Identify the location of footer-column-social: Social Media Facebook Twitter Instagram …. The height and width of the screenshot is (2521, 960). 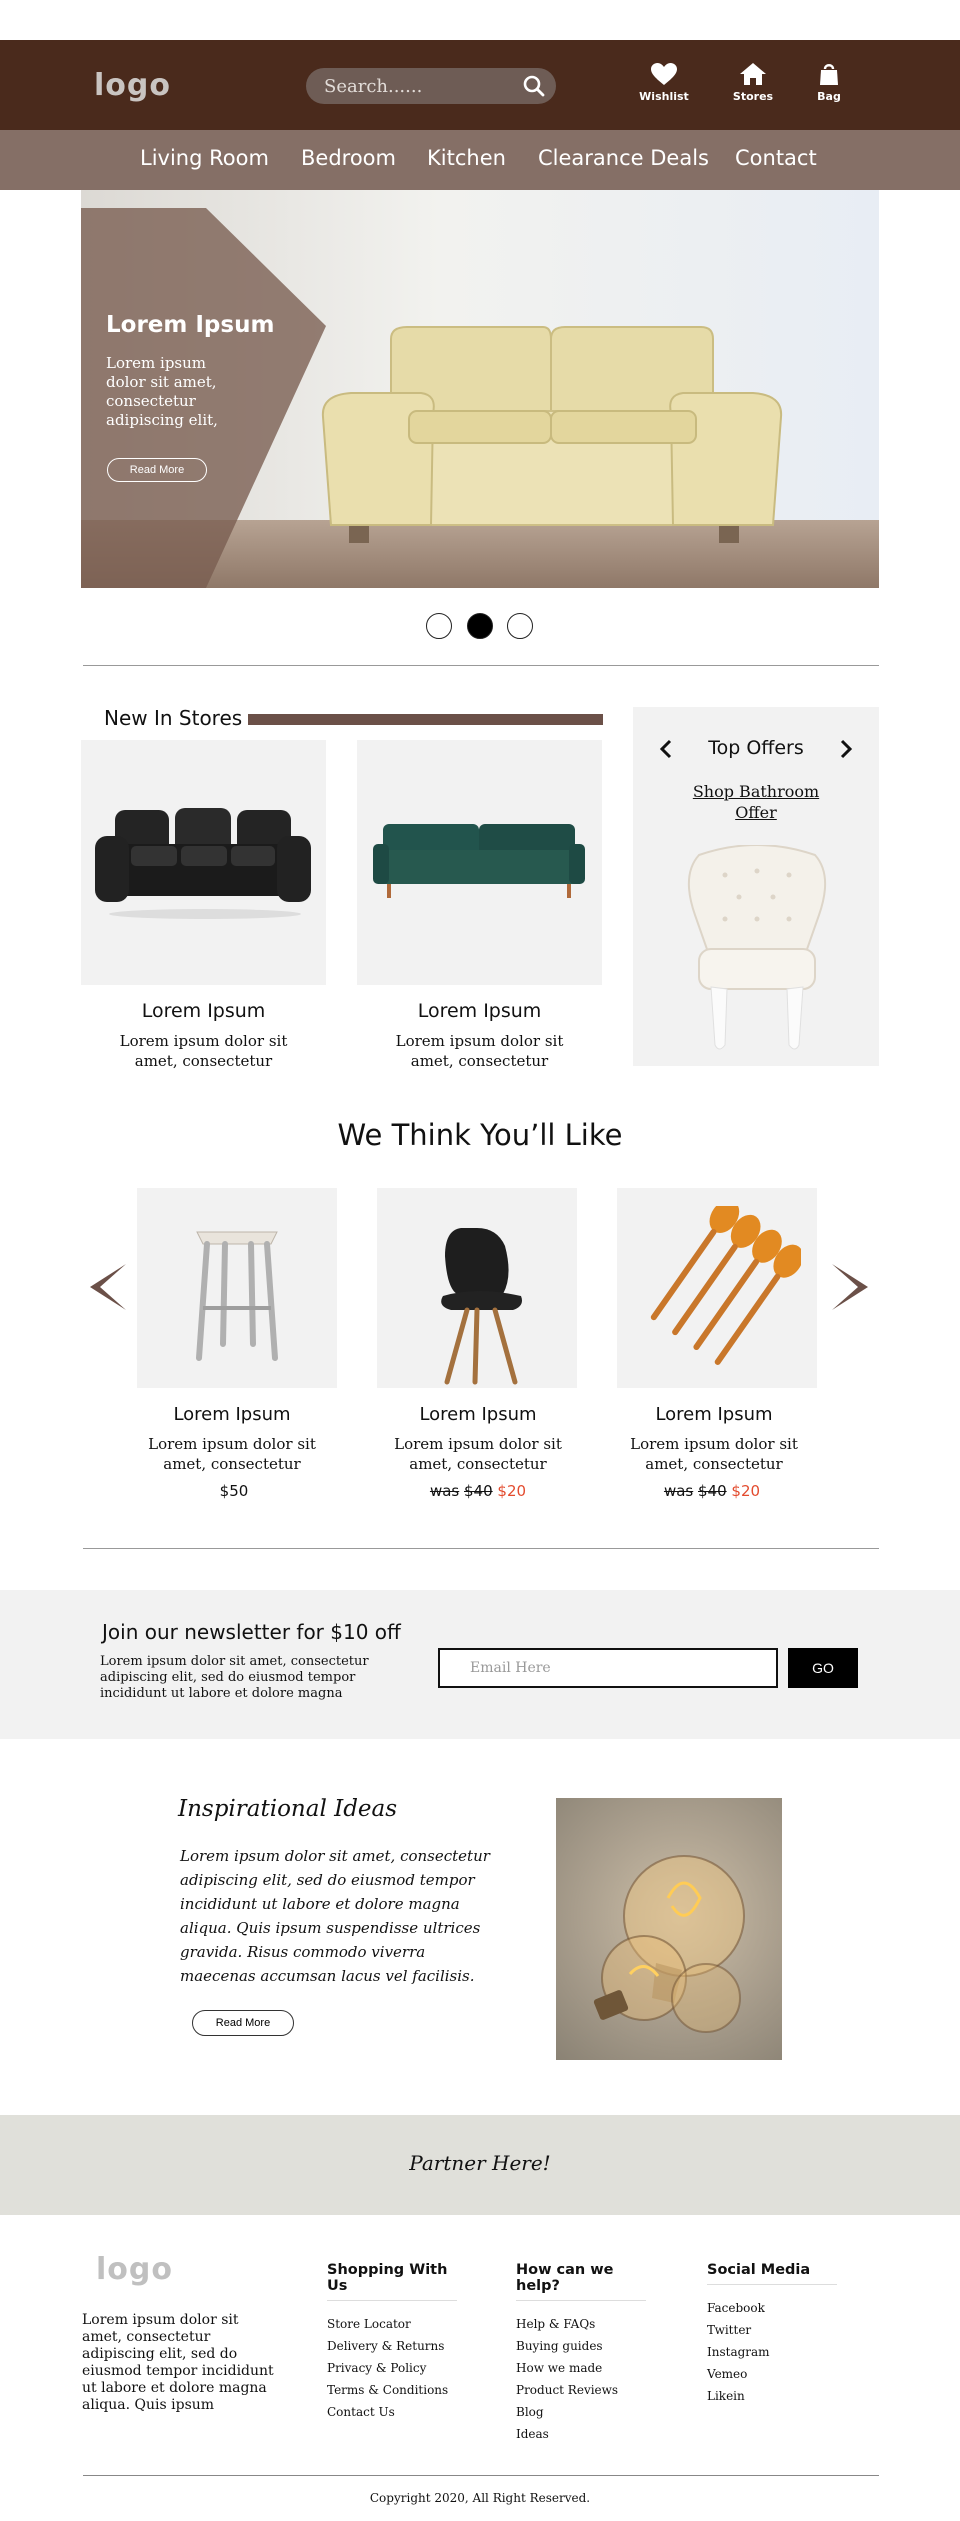
(772, 2334).